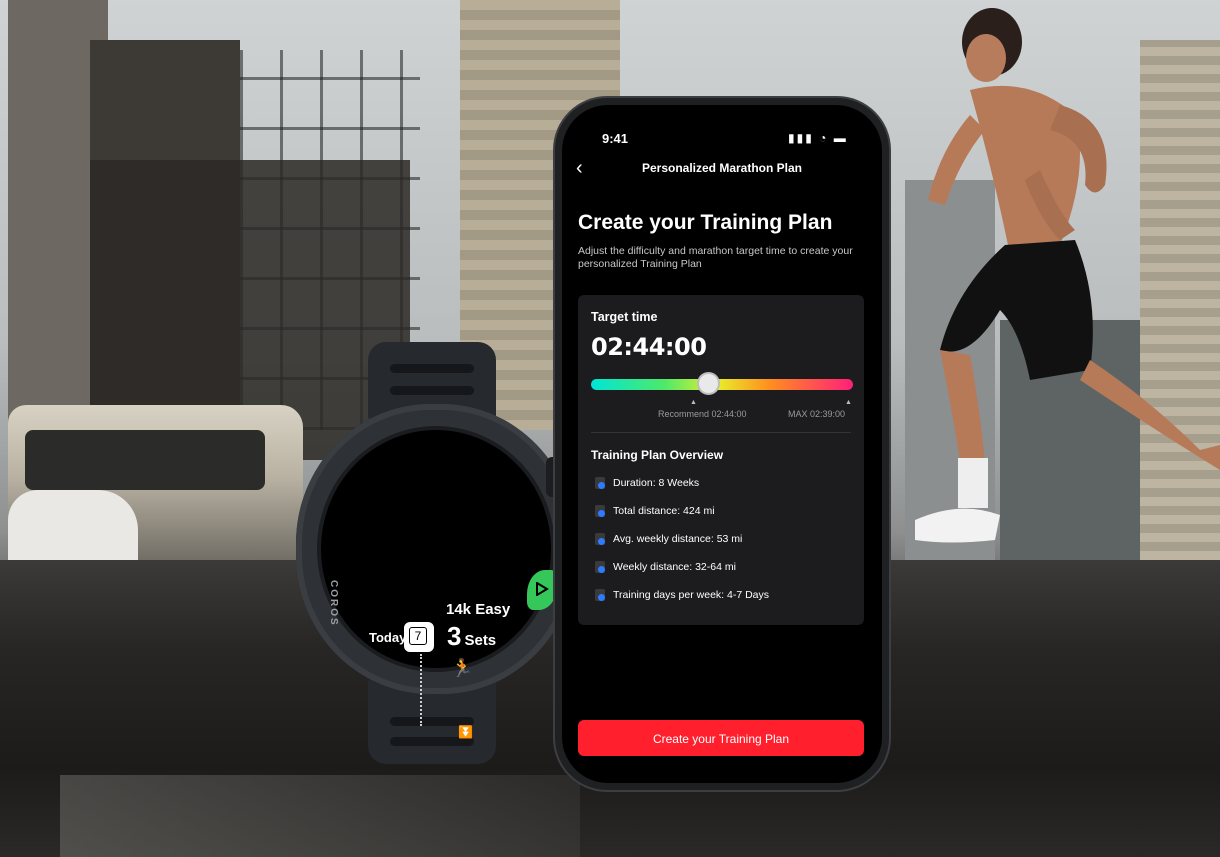  I want to click on recommend-label: Recommend 02:44:00, so click(702, 414).